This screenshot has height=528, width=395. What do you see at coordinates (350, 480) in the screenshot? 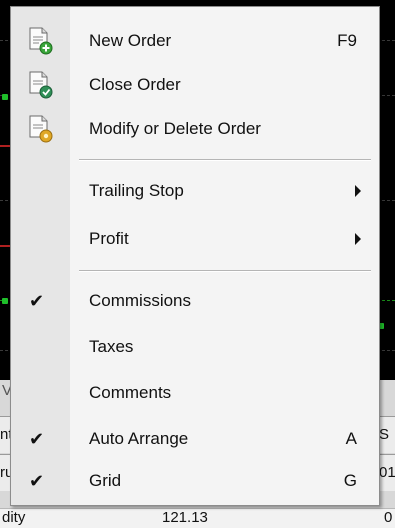
I see `menu-shortcut: G` at bounding box center [350, 480].